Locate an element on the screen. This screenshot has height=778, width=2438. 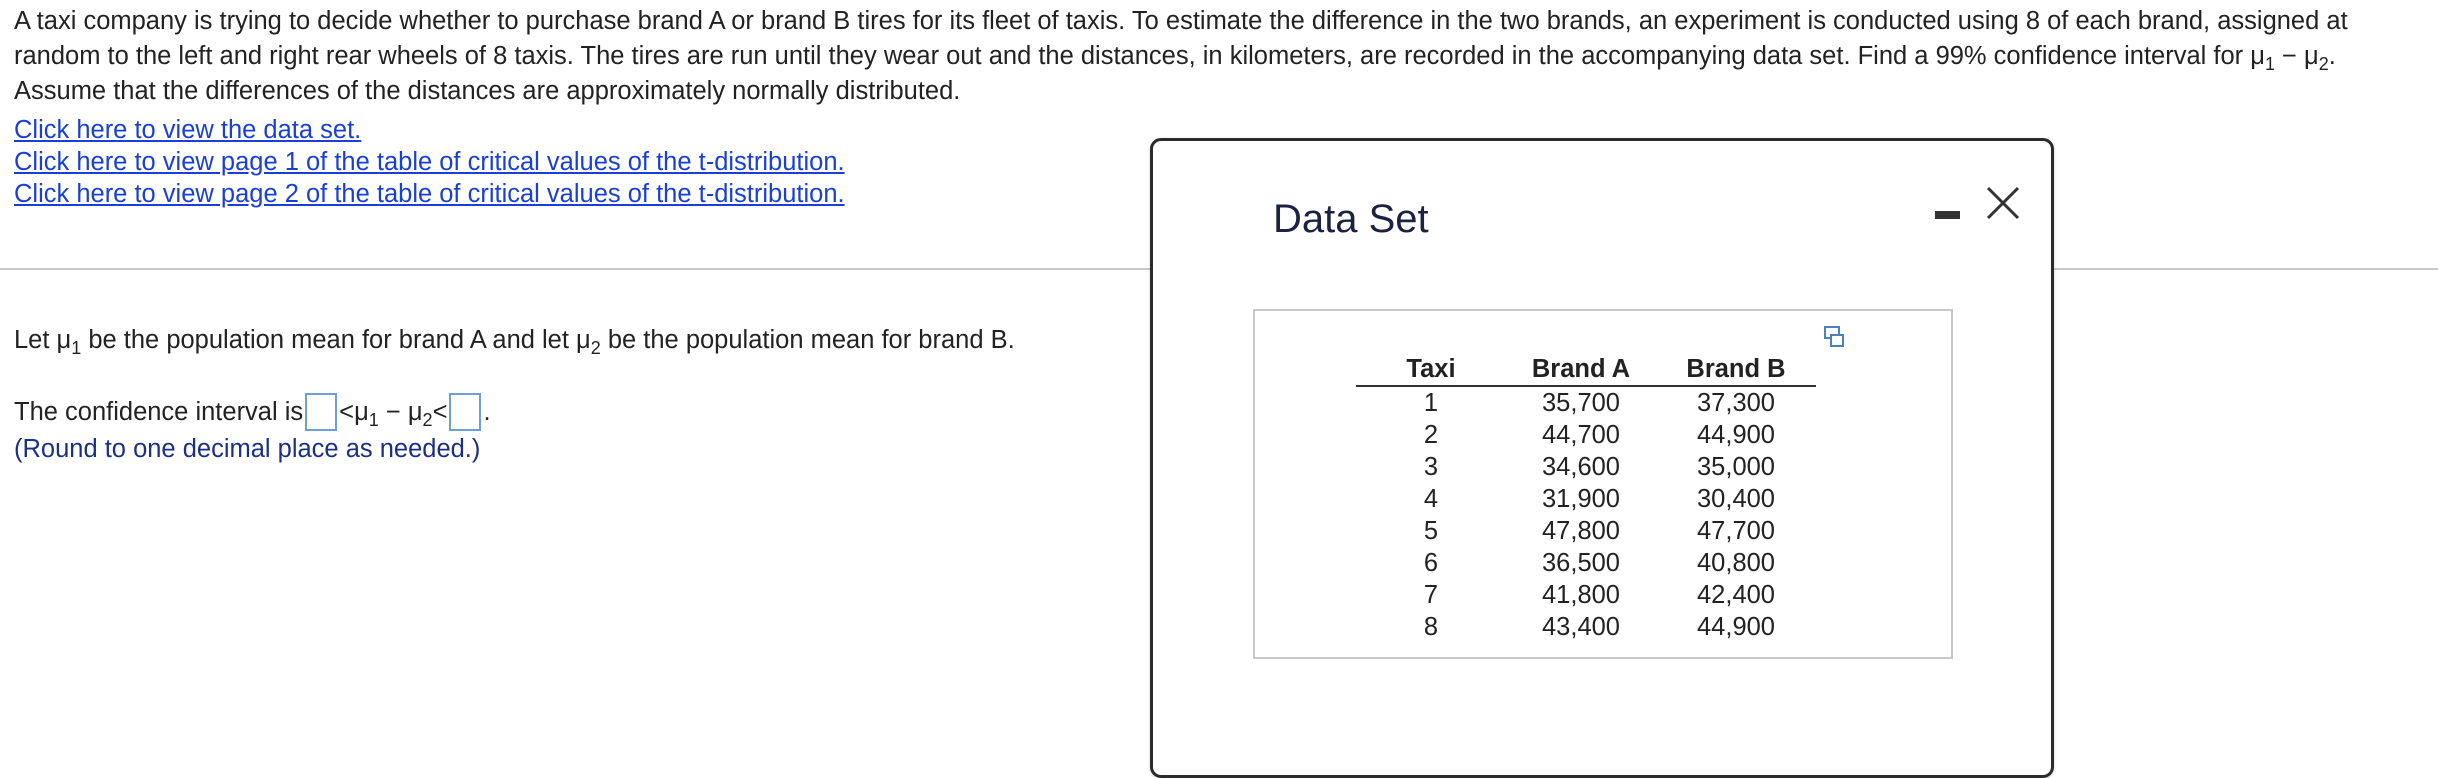
taxi-cell: 1 is located at coordinates (1431, 403).